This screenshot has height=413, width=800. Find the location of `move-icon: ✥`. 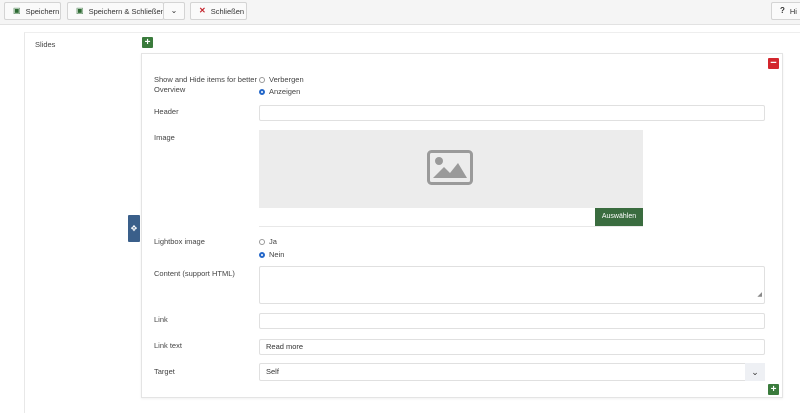

move-icon: ✥ is located at coordinates (134, 228).